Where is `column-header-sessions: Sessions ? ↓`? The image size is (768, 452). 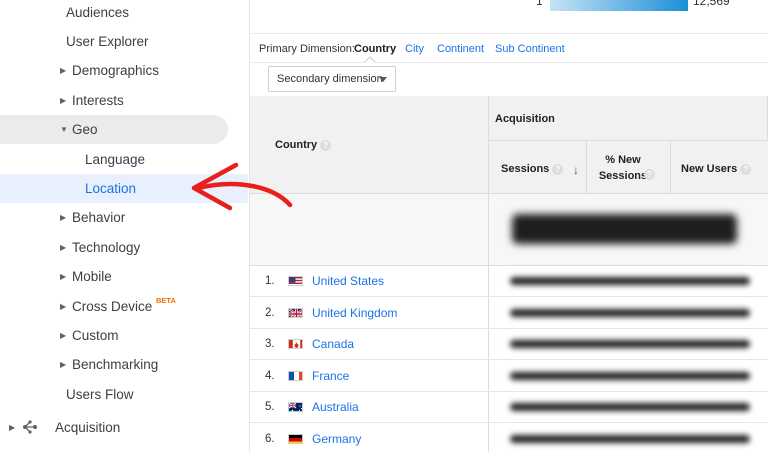 column-header-sessions: Sessions ? ↓ is located at coordinates (538, 167).